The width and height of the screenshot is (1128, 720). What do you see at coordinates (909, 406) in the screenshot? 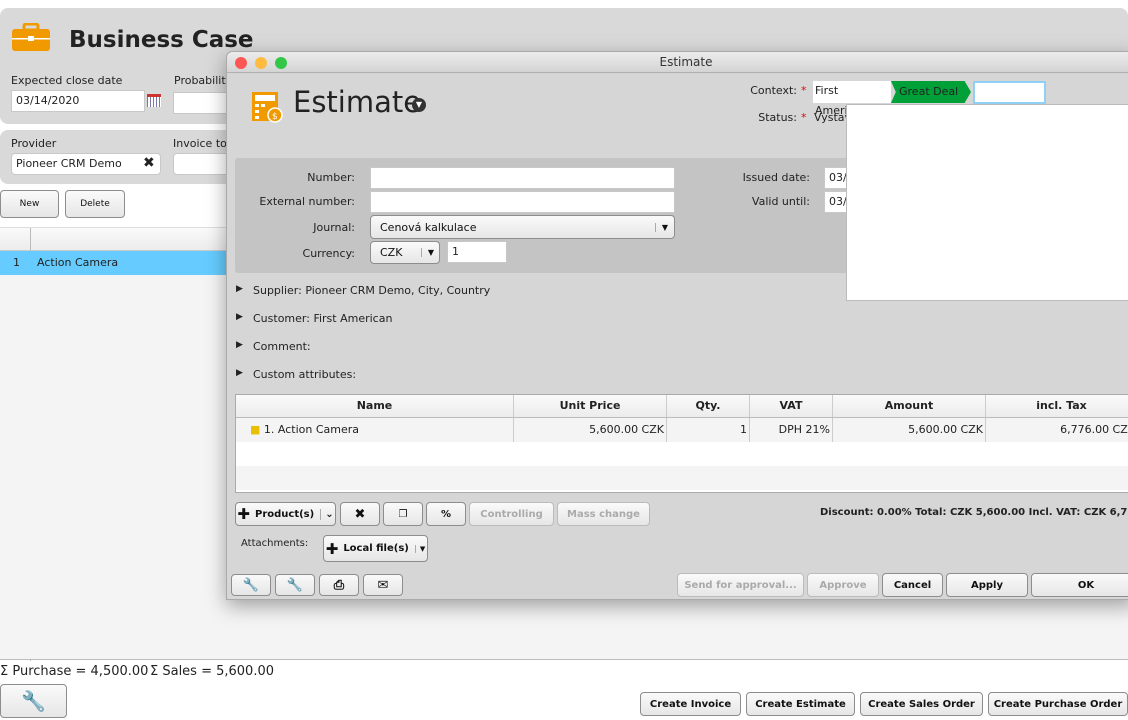
I see `col-amount: Amount` at bounding box center [909, 406].